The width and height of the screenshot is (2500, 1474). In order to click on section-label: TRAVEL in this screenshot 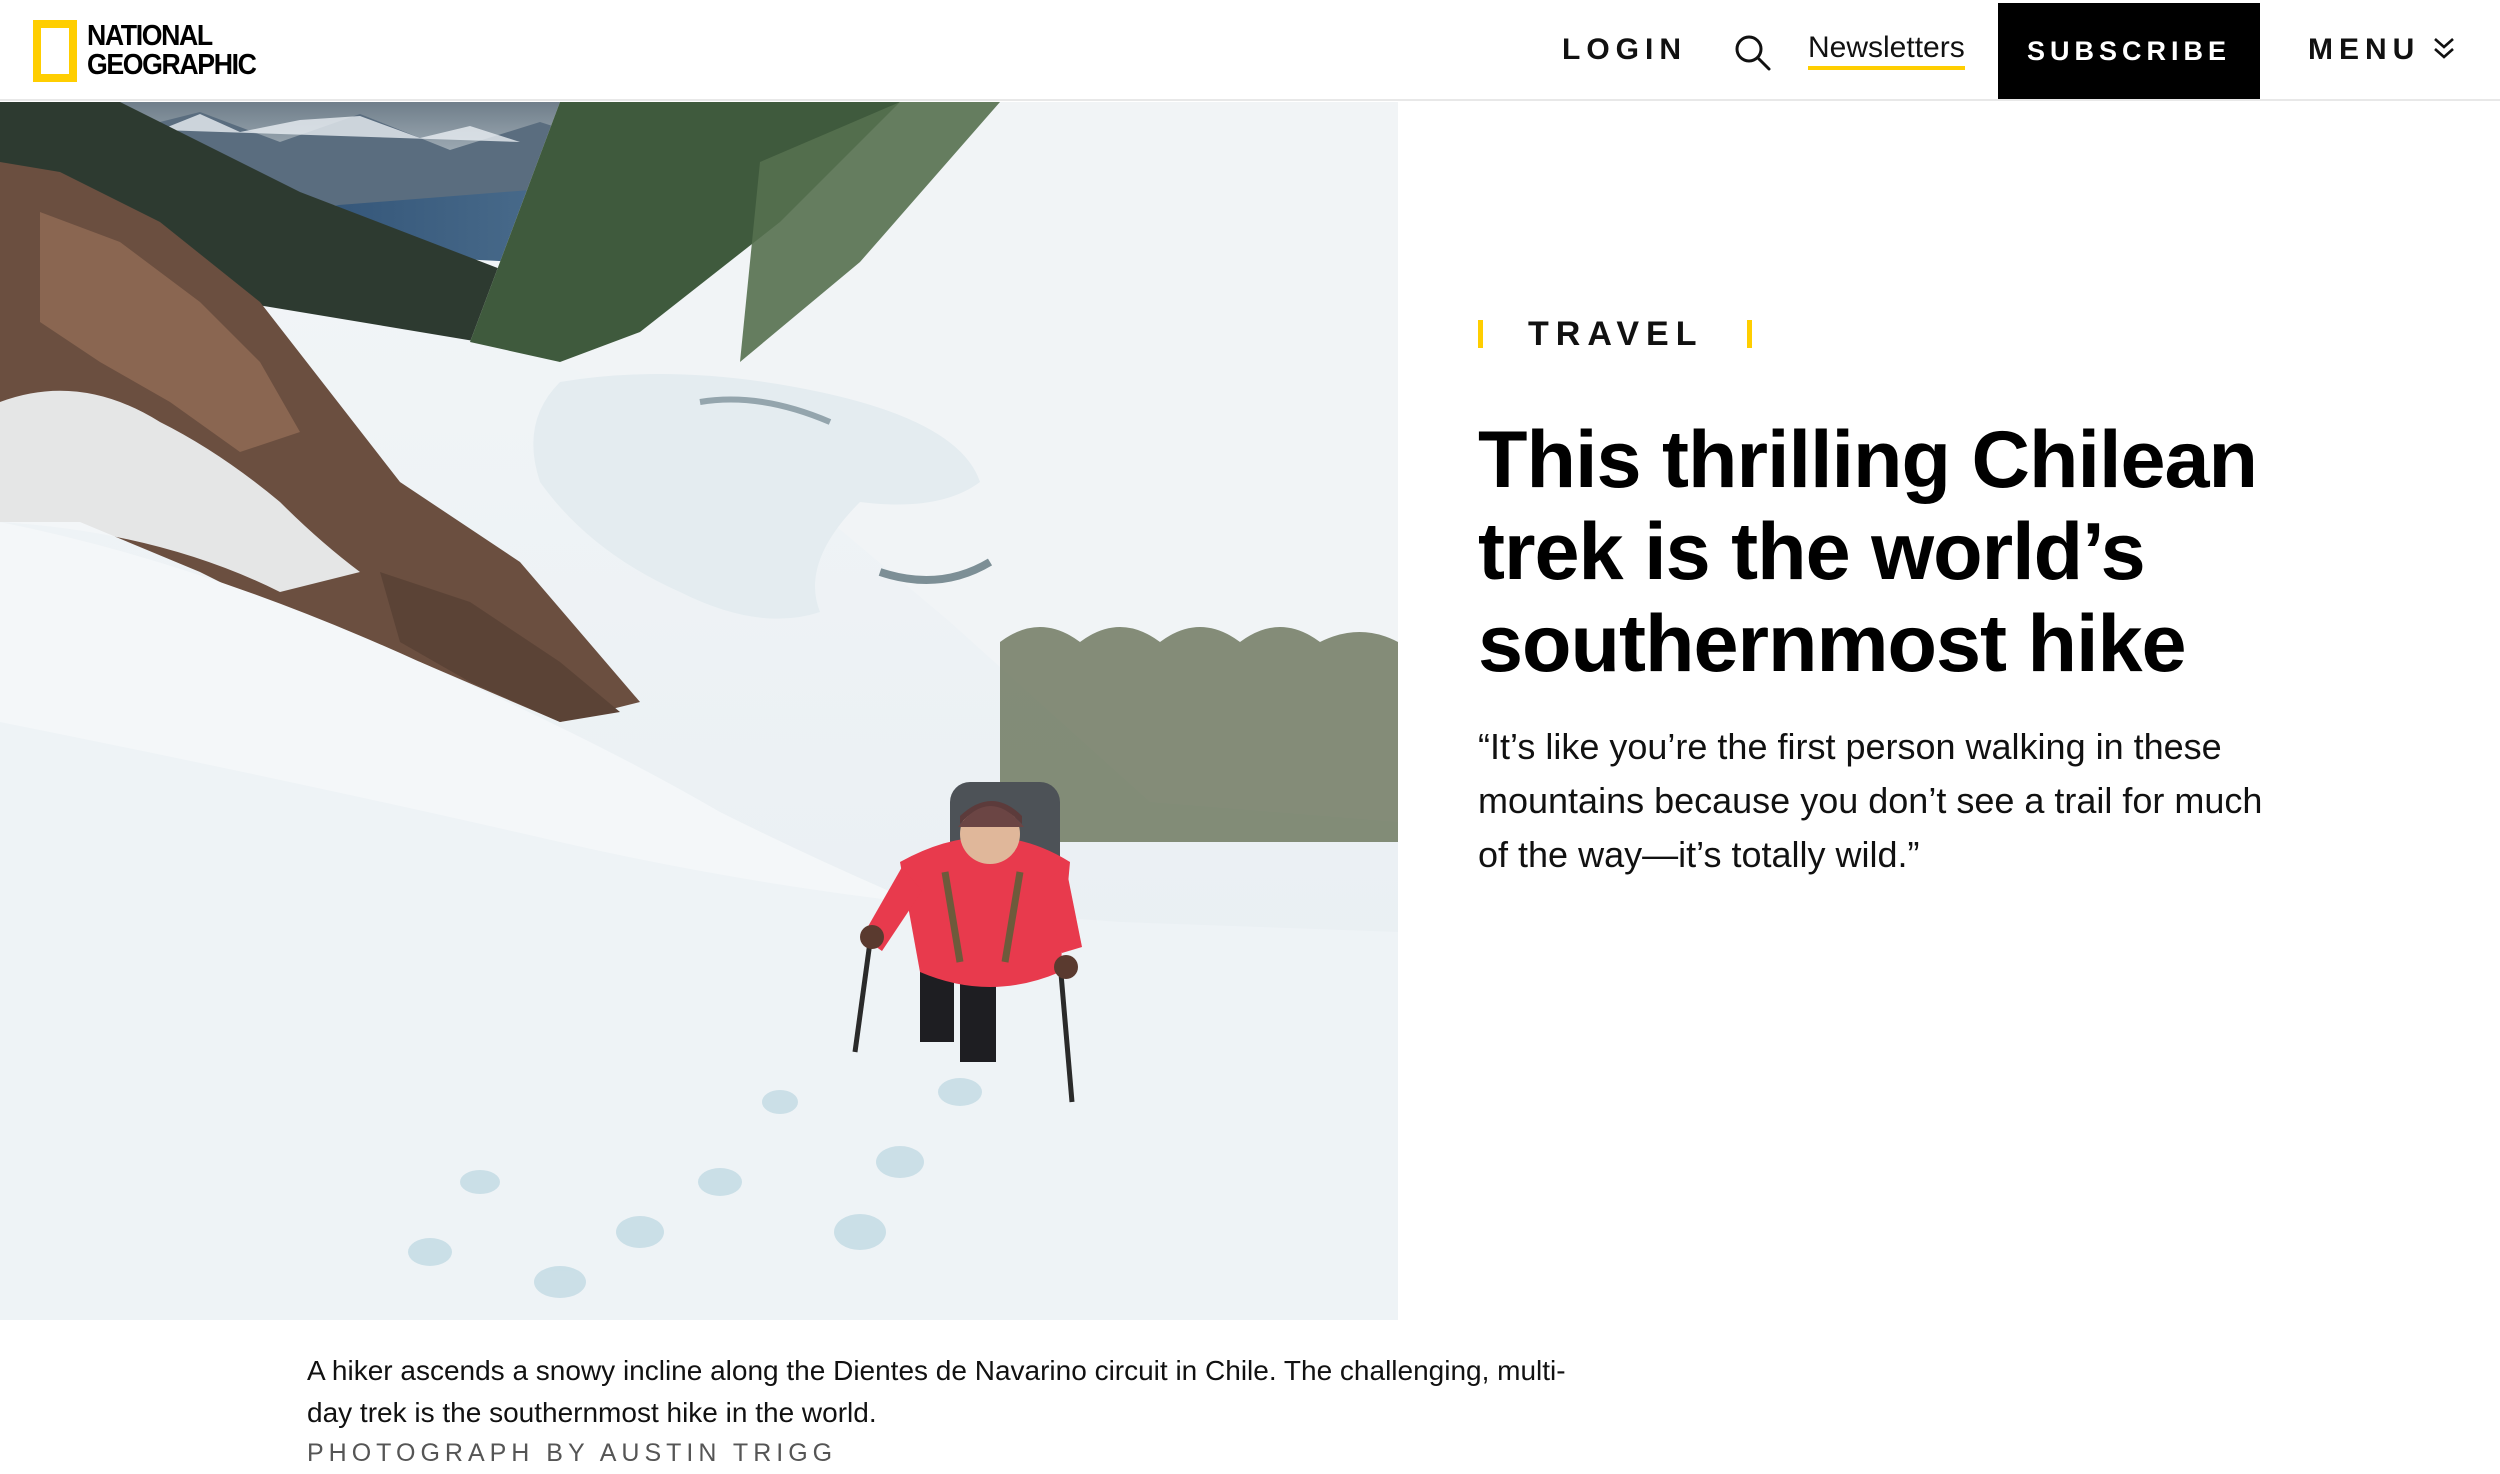, I will do `click(1616, 333)`.